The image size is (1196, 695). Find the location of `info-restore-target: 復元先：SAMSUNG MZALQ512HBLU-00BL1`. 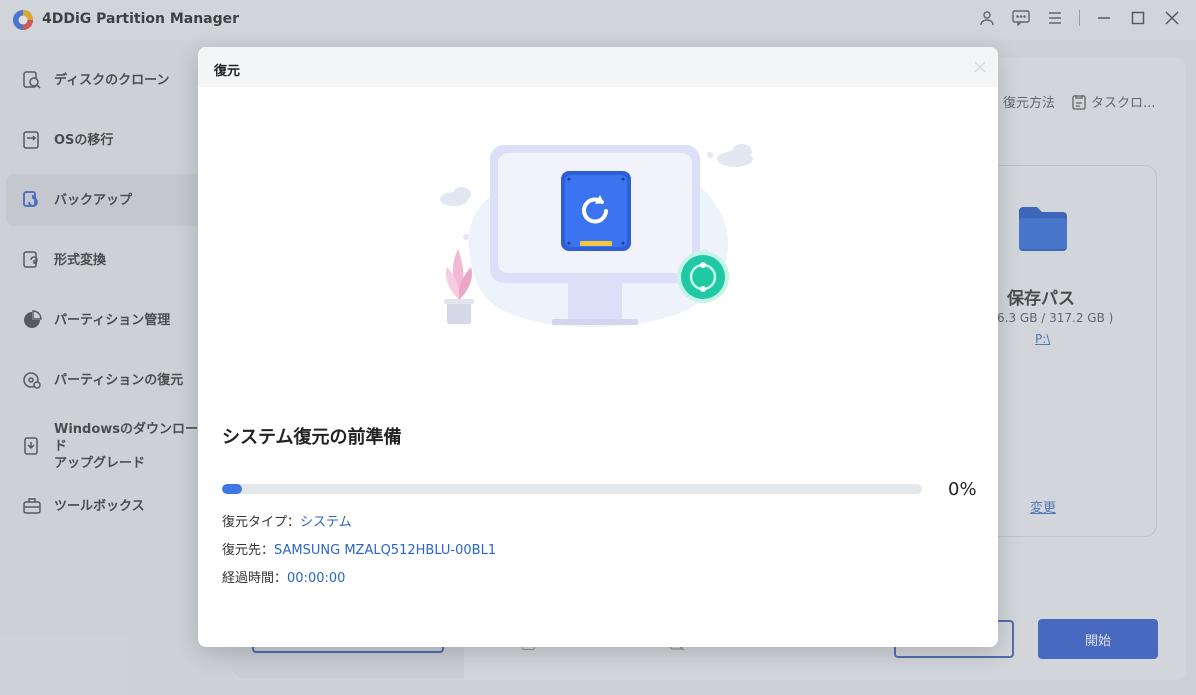

info-restore-target: 復元先：SAMSUNG MZALQ512HBLU-00BL1 is located at coordinates (359, 548).